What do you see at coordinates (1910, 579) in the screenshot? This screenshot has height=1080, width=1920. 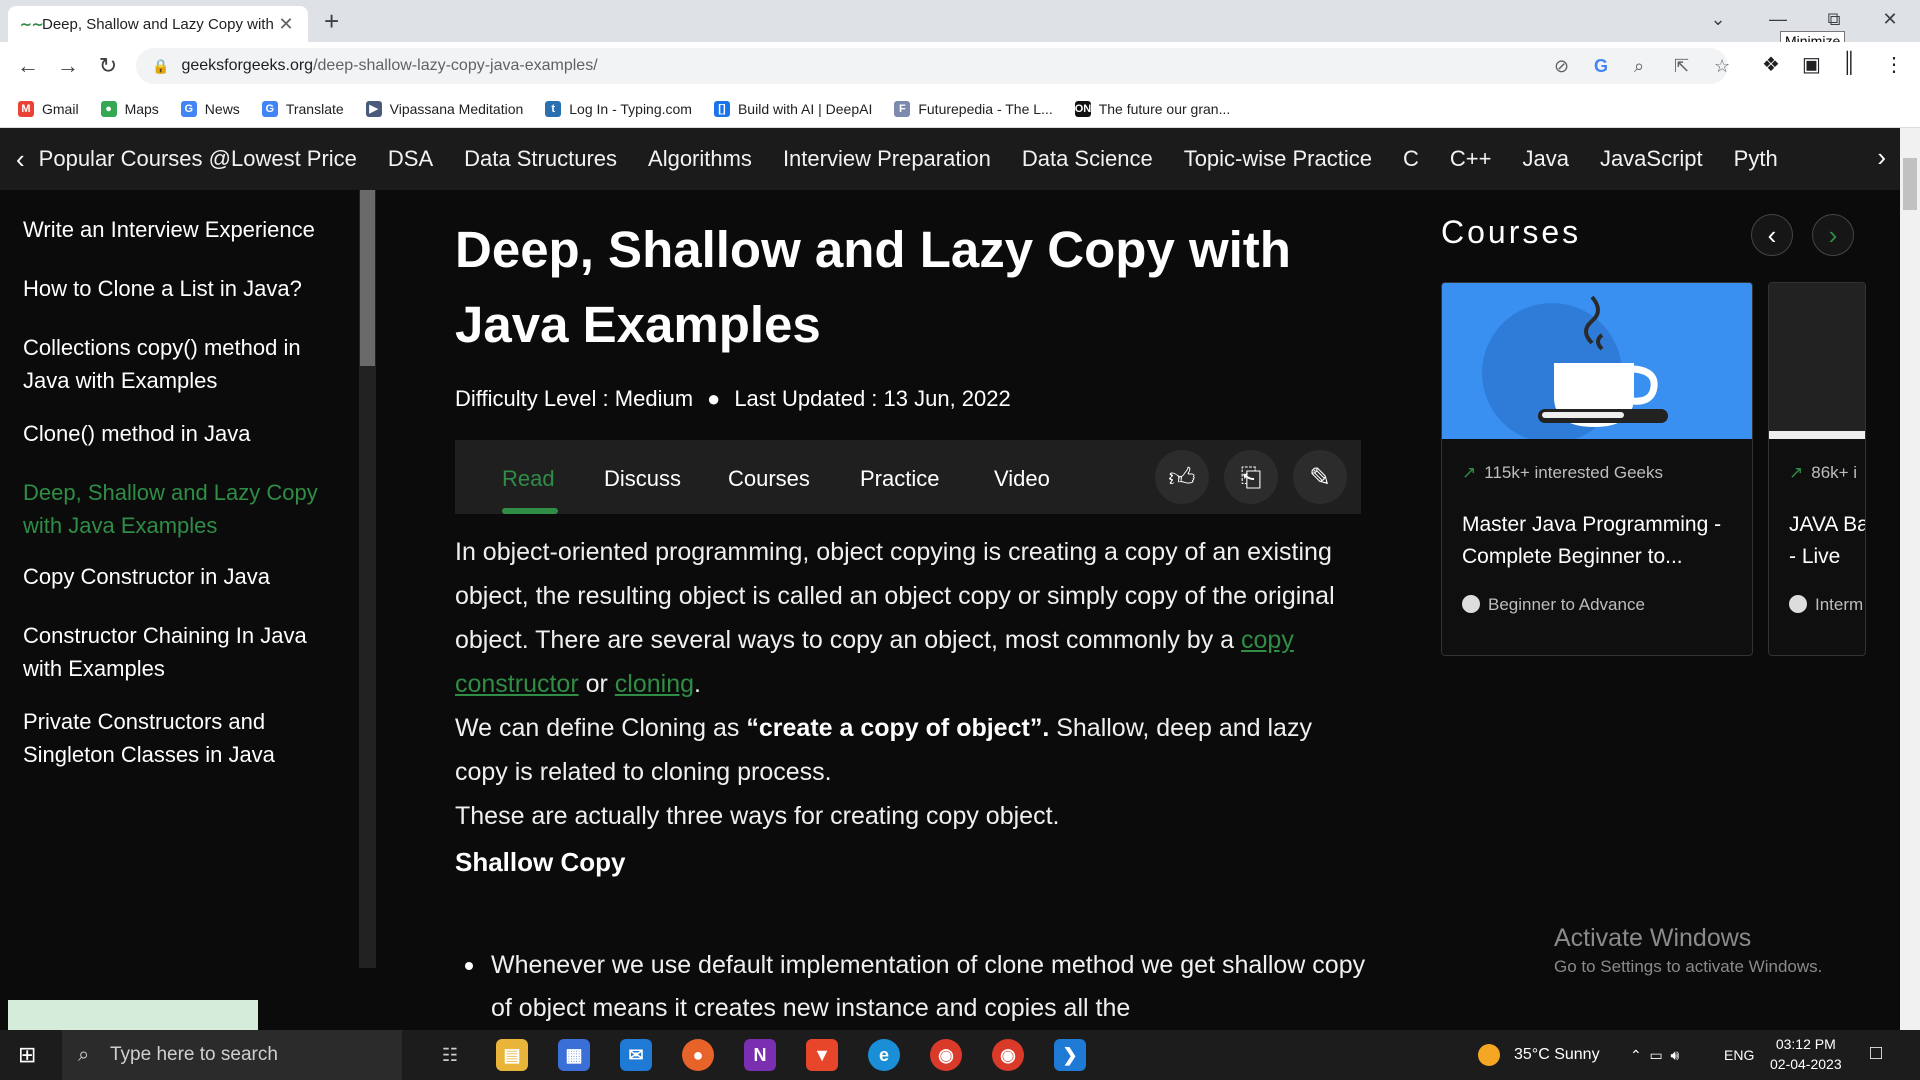 I see `page-scrollbar` at bounding box center [1910, 579].